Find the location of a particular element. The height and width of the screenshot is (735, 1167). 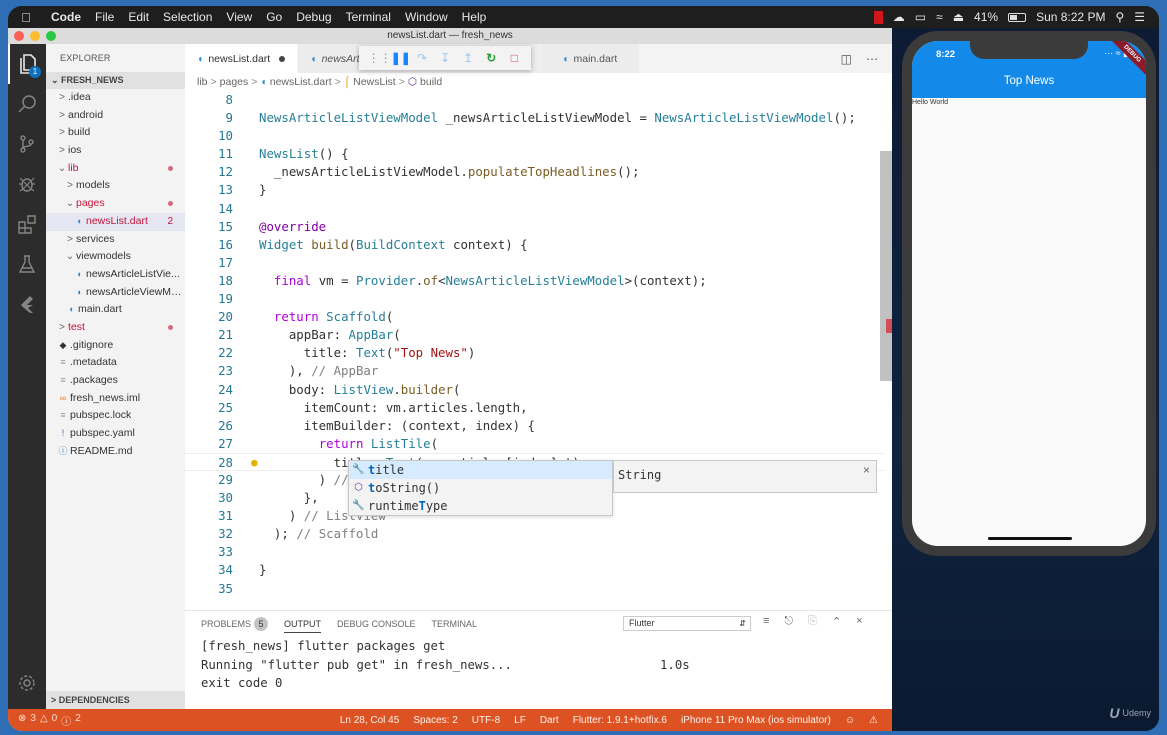

breadcrumb-method: build is located at coordinates (431, 82).